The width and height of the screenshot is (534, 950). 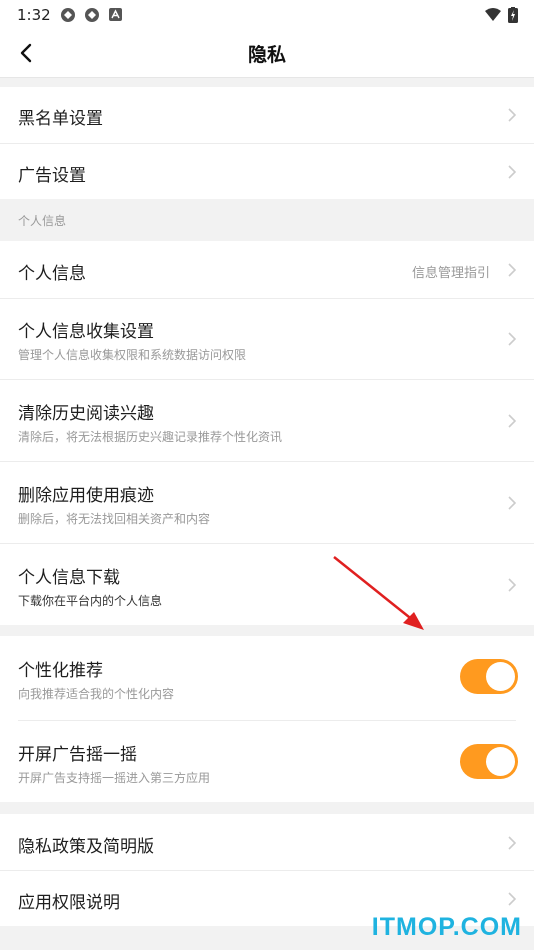 What do you see at coordinates (267, 269) in the screenshot?
I see `personal-info-item: 个人信息 信息管理指引` at bounding box center [267, 269].